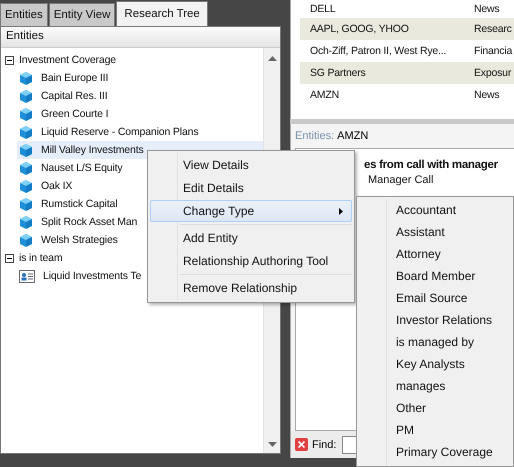 This screenshot has height=467, width=514. I want to click on document-heading: es from call with manager, so click(431, 165).